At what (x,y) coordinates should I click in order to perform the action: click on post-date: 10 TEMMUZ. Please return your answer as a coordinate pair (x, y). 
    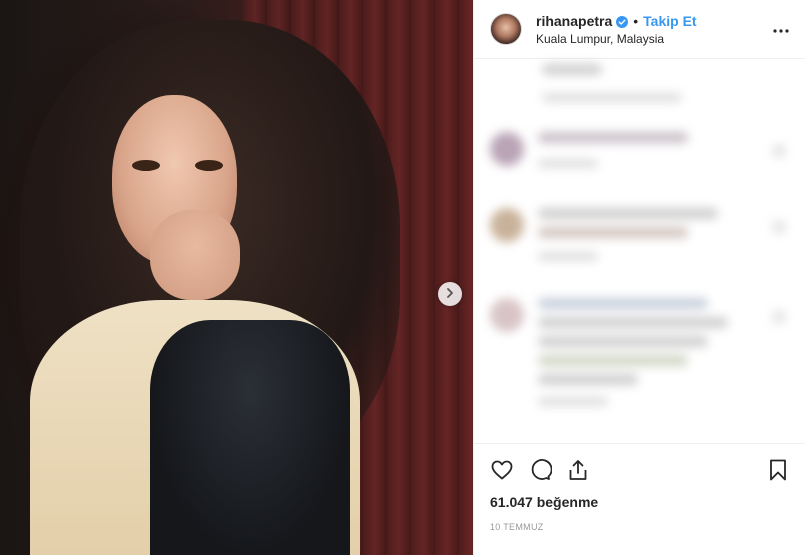
    Looking at the image, I should click on (640, 527).